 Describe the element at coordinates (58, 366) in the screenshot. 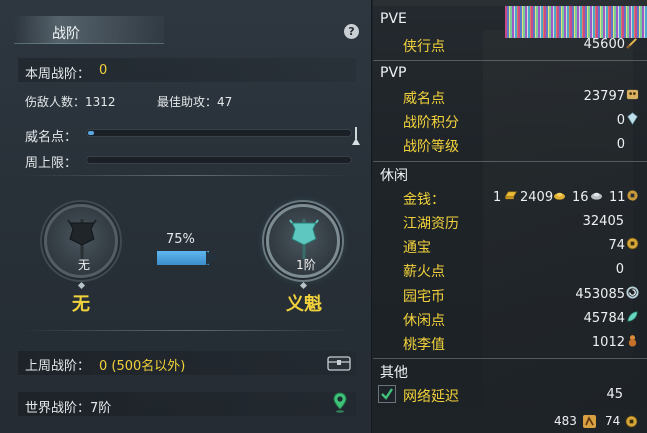

I see `last-week-label: 上周战阶：` at that location.